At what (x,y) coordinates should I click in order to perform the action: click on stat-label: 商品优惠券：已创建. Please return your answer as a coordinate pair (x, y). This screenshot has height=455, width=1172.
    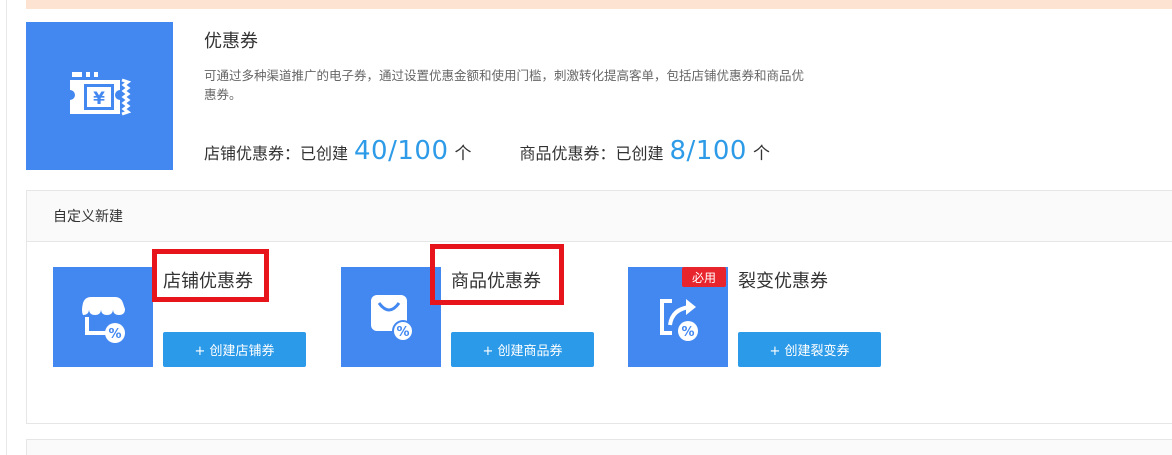
    Looking at the image, I should click on (591, 153).